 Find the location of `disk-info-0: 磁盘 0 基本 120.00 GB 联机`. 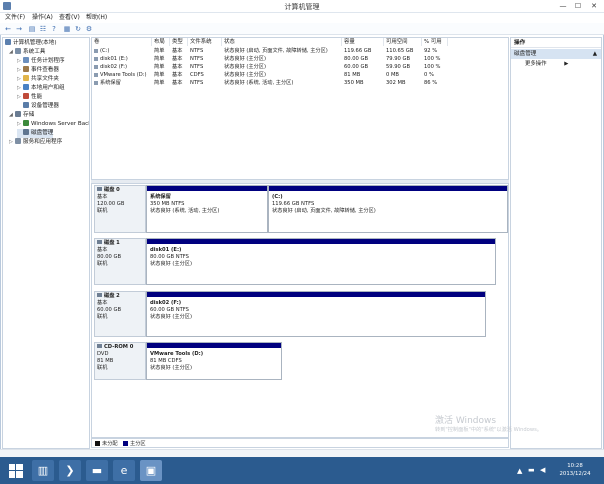

disk-info-0: 磁盘 0 基本 120.00 GB 联机 is located at coordinates (120, 209).